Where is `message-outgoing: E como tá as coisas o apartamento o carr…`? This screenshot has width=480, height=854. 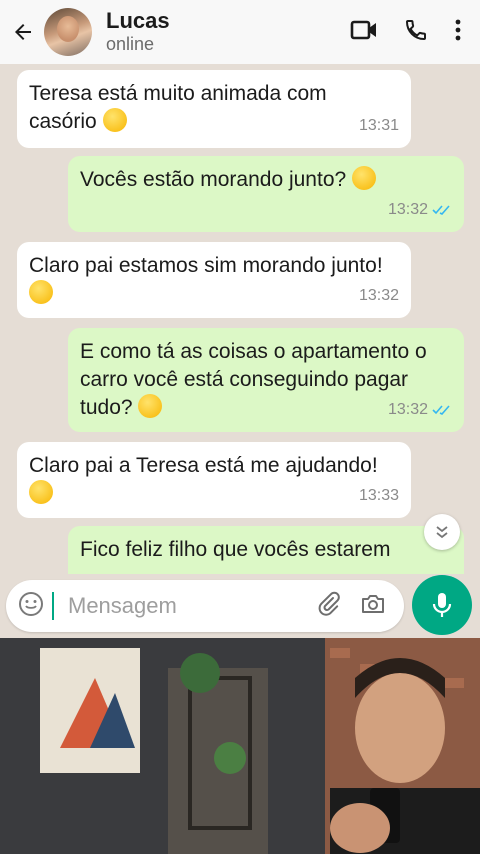 message-outgoing: E como tá as coisas o apartamento o carr… is located at coordinates (266, 380).